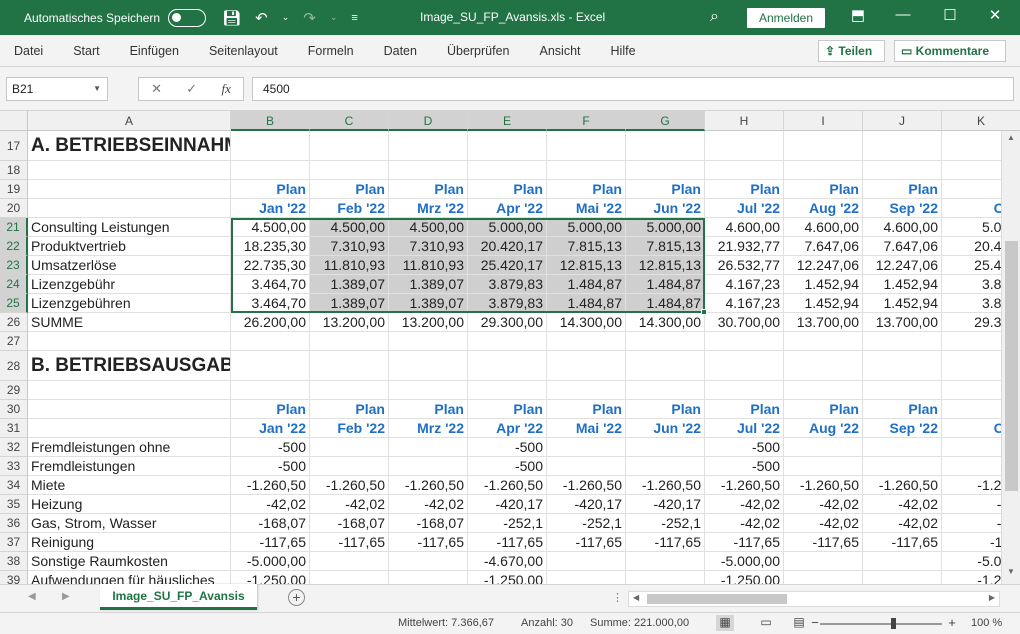 Image resolution: width=1020 pixels, height=634 pixels. Describe the element at coordinates (665, 246) in the screenshot. I see `cell-g22: 7.815,13` at that location.